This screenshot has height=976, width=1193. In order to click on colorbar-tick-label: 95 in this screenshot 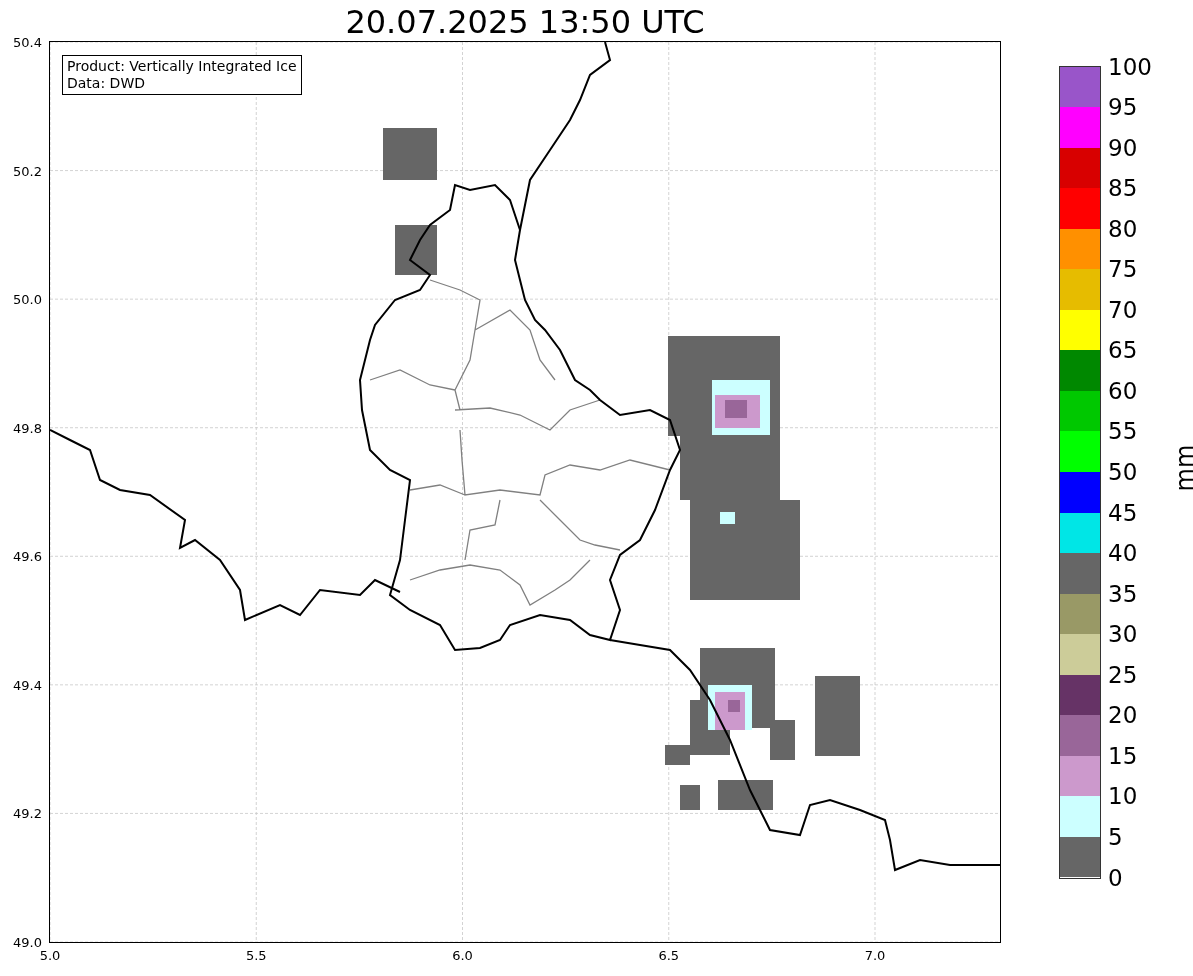, I will do `click(1123, 107)`.